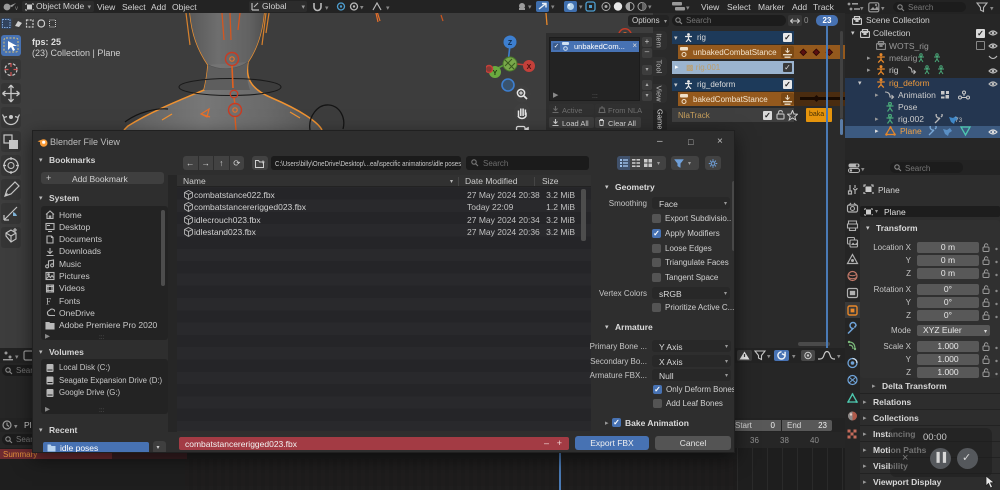  Describe the element at coordinates (510, 43) in the screenshot. I see `svg-text: Z` at that location.